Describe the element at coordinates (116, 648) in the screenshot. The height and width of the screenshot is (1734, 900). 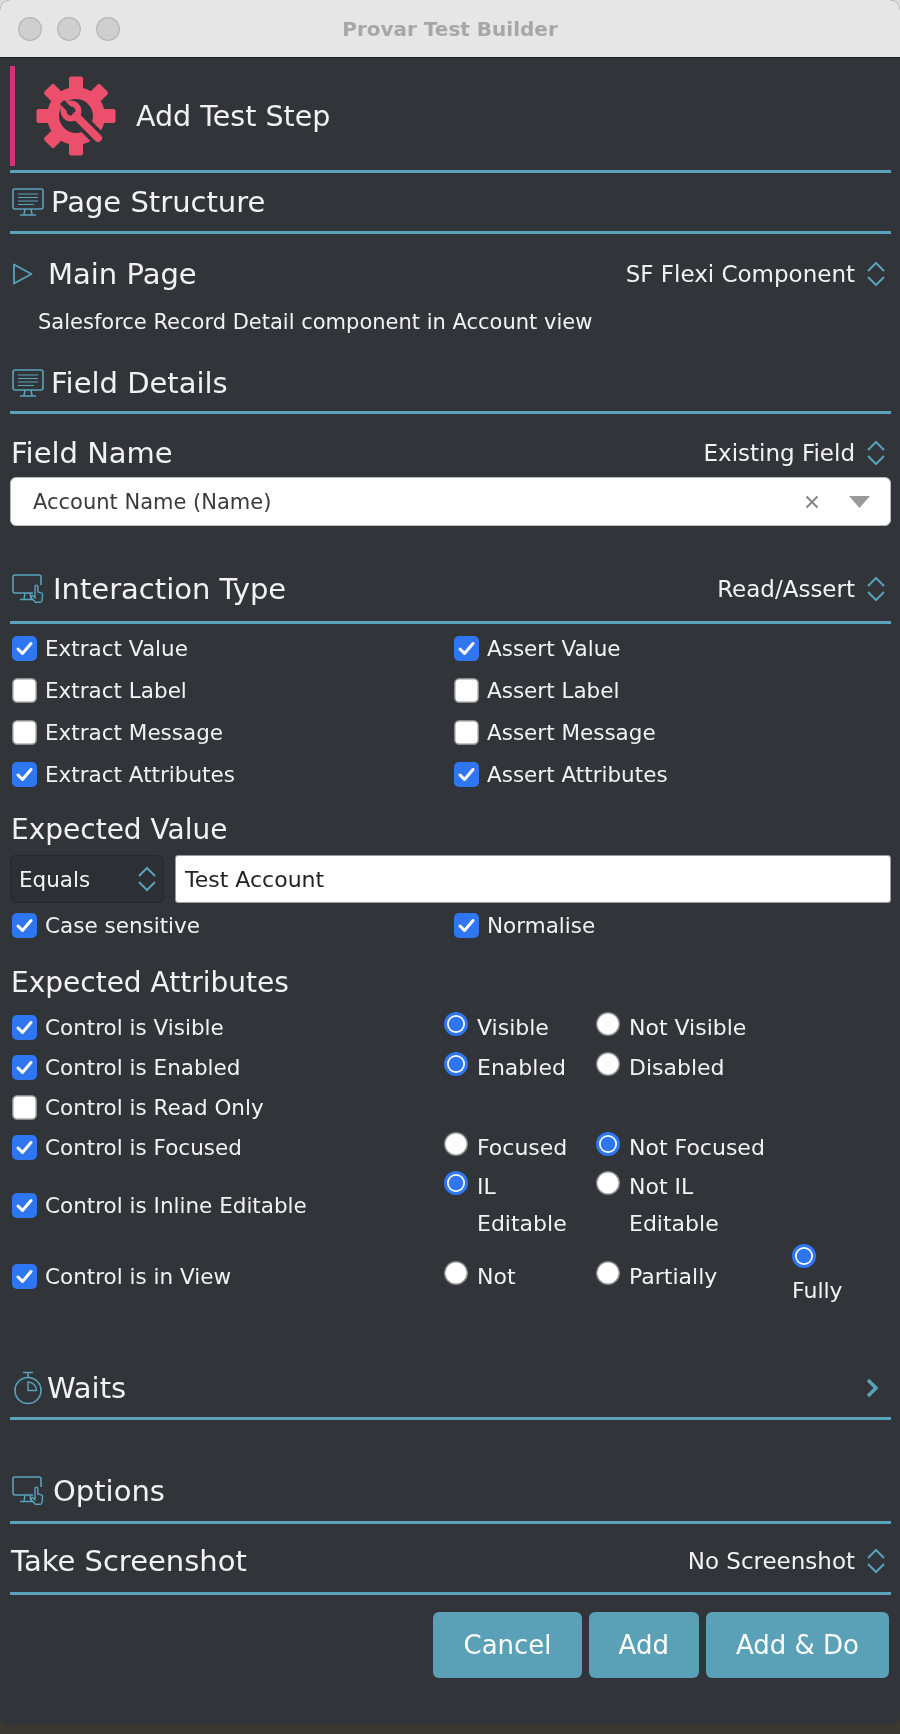
I see `checkbox-label: Extract Value` at that location.